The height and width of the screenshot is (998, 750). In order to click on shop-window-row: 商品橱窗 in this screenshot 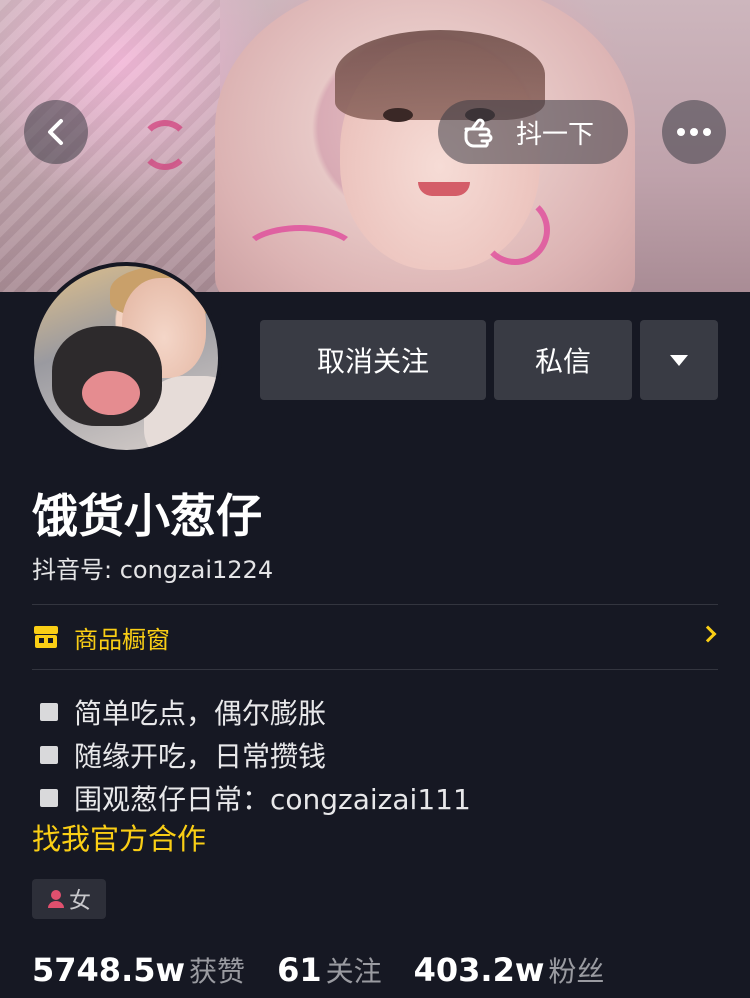, I will do `click(375, 637)`.